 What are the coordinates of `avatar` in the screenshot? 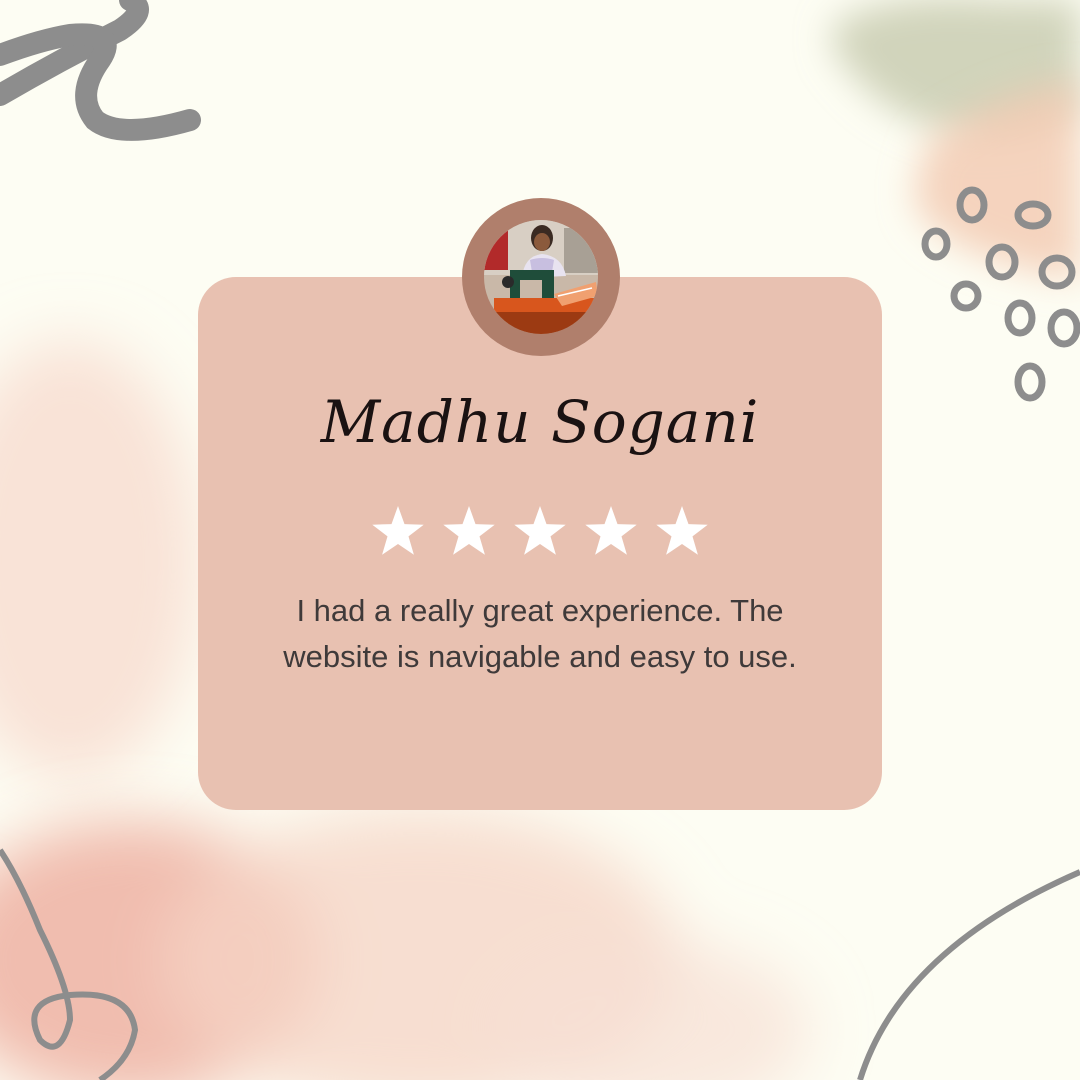 It's located at (541, 277).